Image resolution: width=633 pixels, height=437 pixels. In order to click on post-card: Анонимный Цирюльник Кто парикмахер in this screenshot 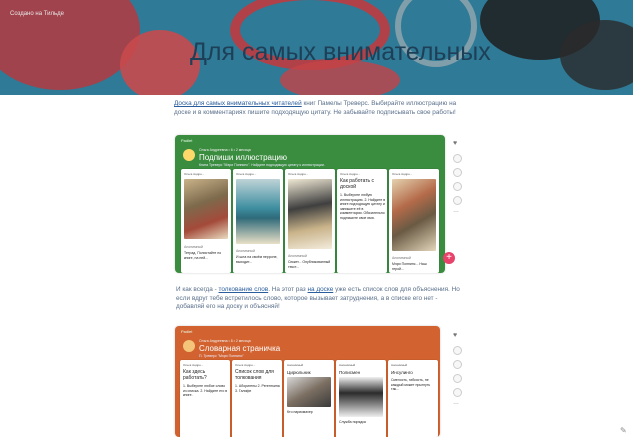, I will do `click(309, 398)`.